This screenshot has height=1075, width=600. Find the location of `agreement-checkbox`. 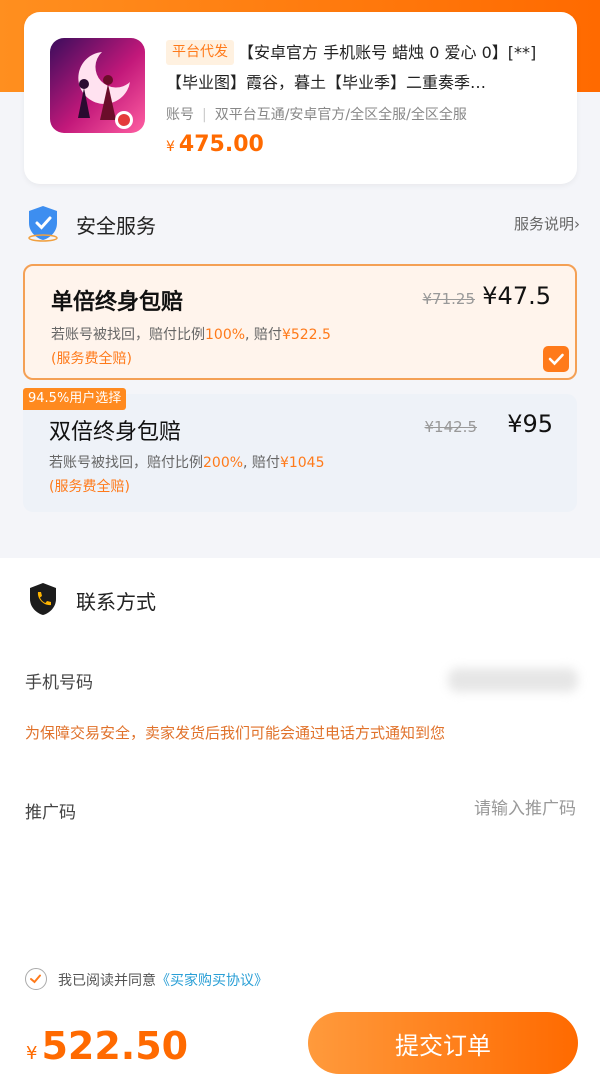

agreement-checkbox is located at coordinates (36, 979).